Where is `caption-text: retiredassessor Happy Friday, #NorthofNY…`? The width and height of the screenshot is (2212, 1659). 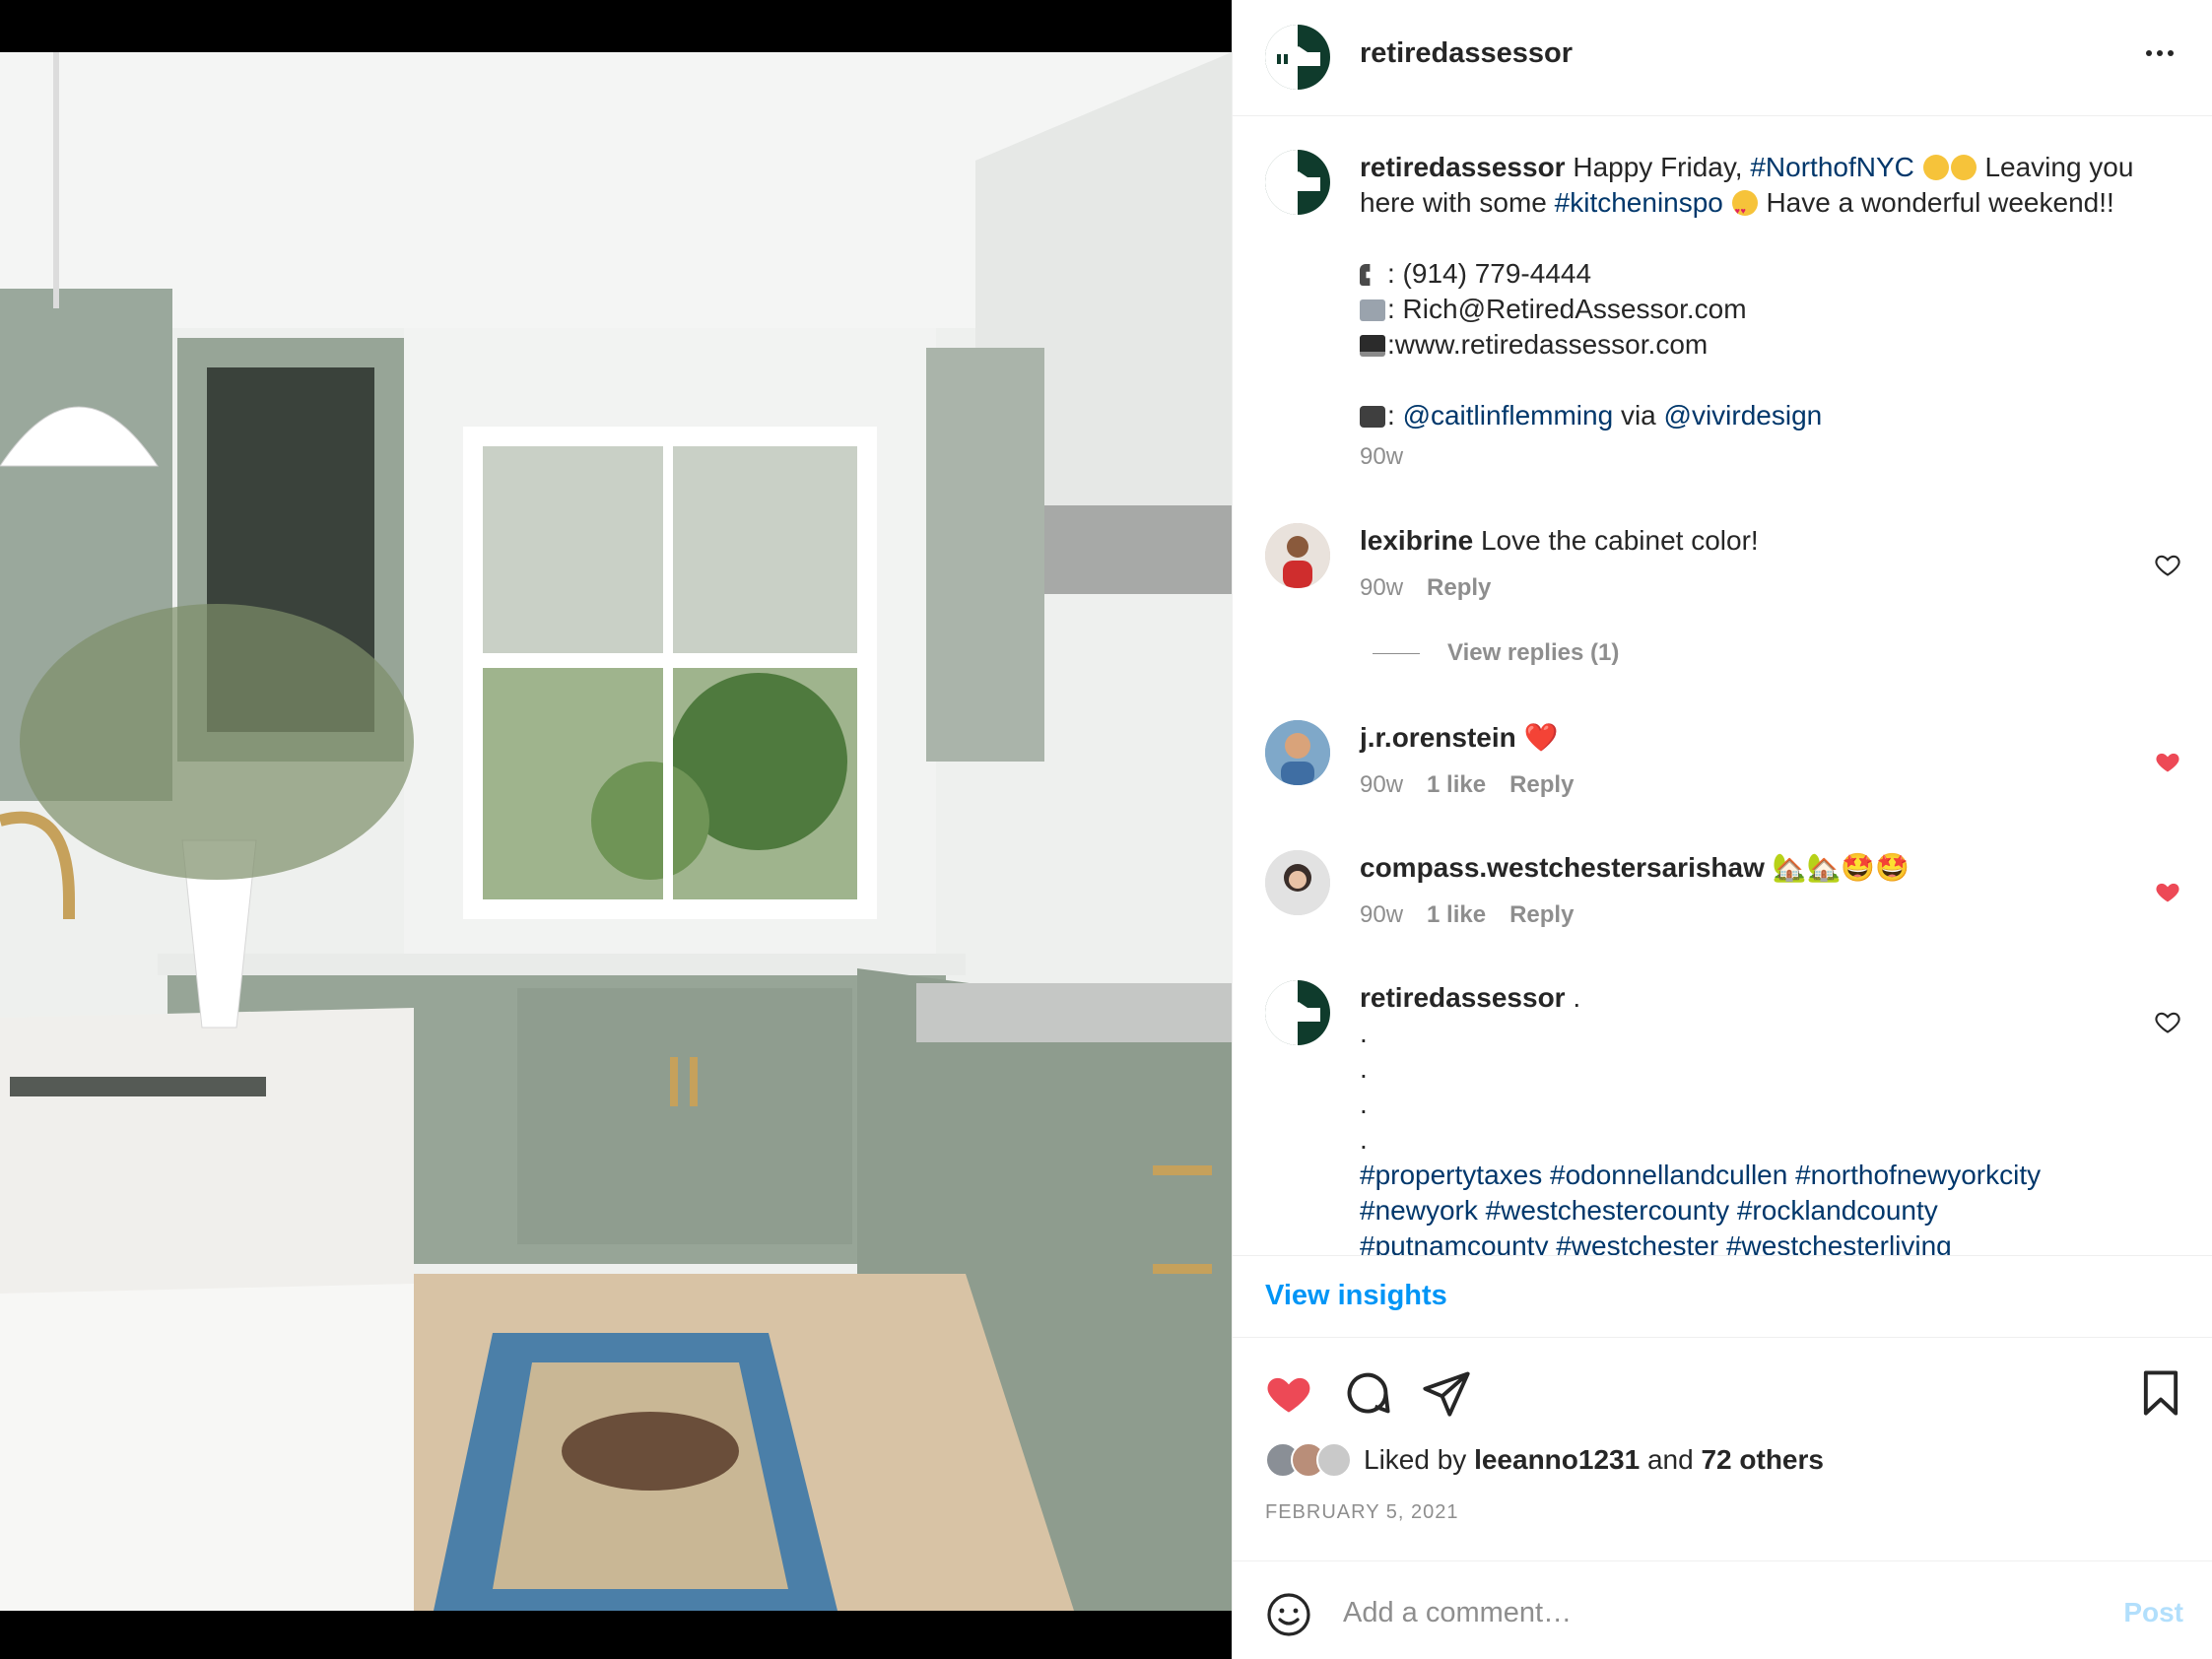
caption-text: retiredassessor Happy Friday, #NorthofNY… is located at coordinates (1769, 312).